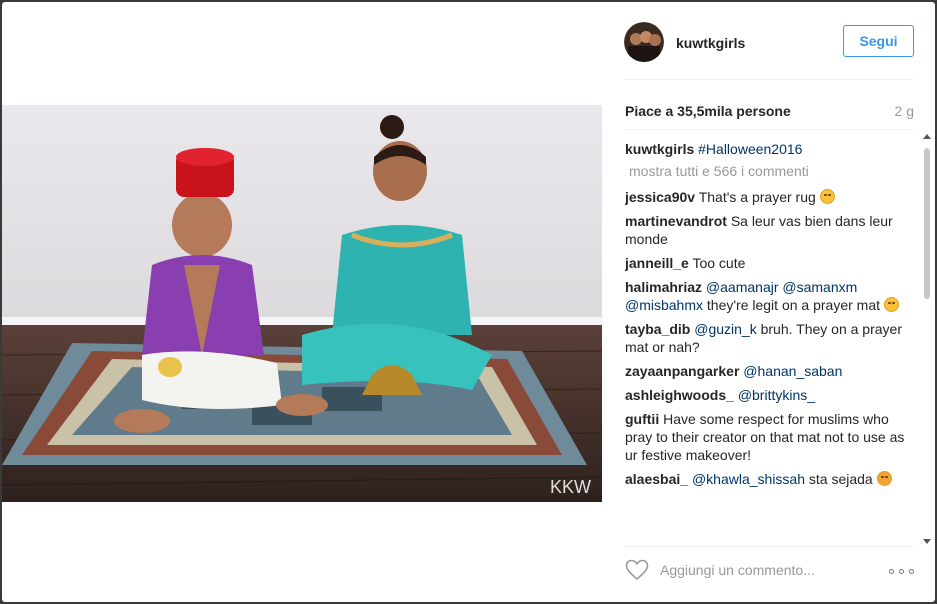 This screenshot has width=937, height=604. I want to click on comment-text: That's a prayer rug, so click(757, 197).